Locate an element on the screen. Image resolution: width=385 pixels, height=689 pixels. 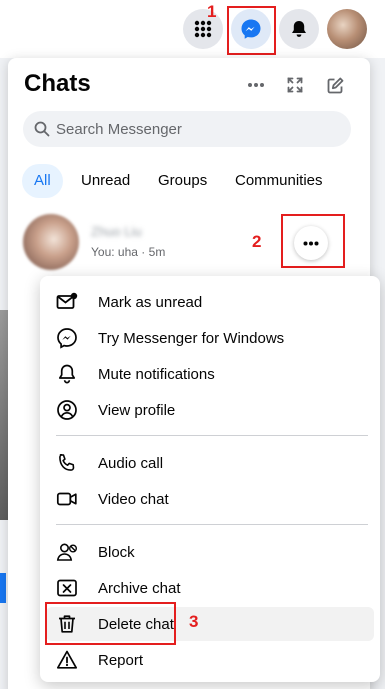
messenger-icon is located at coordinates (67, 338).